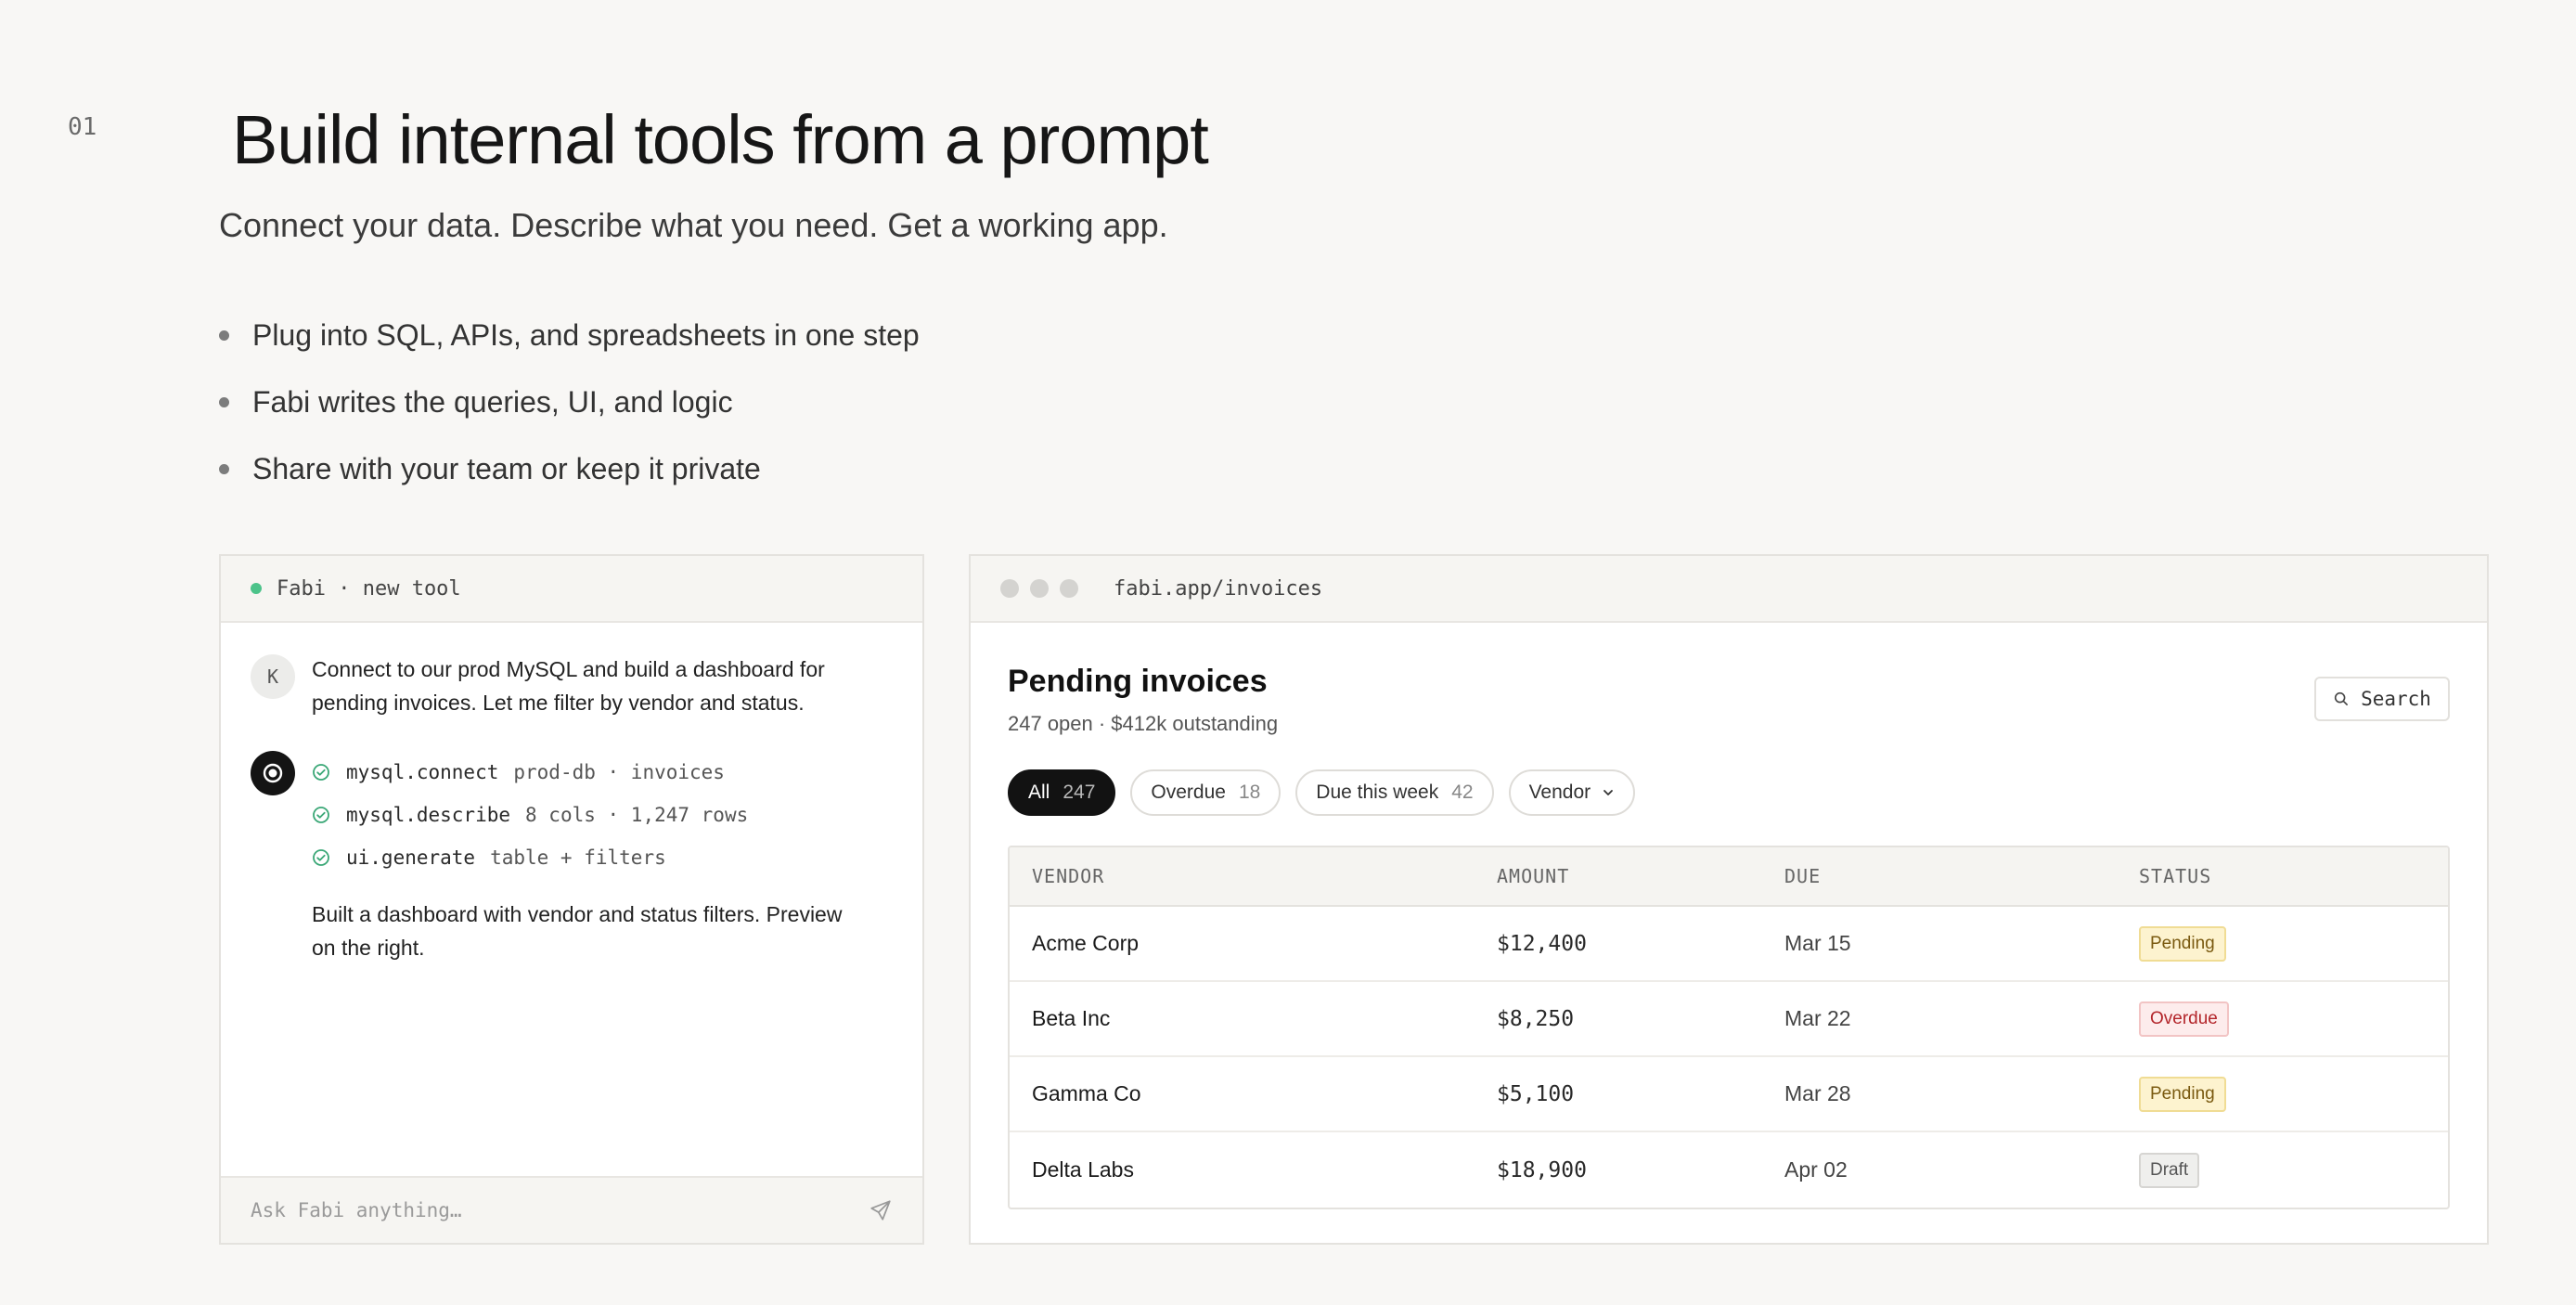 This screenshot has width=2576, height=1305. Describe the element at coordinates (2184, 1019) in the screenshot. I see `status-badge: Overdue` at that location.